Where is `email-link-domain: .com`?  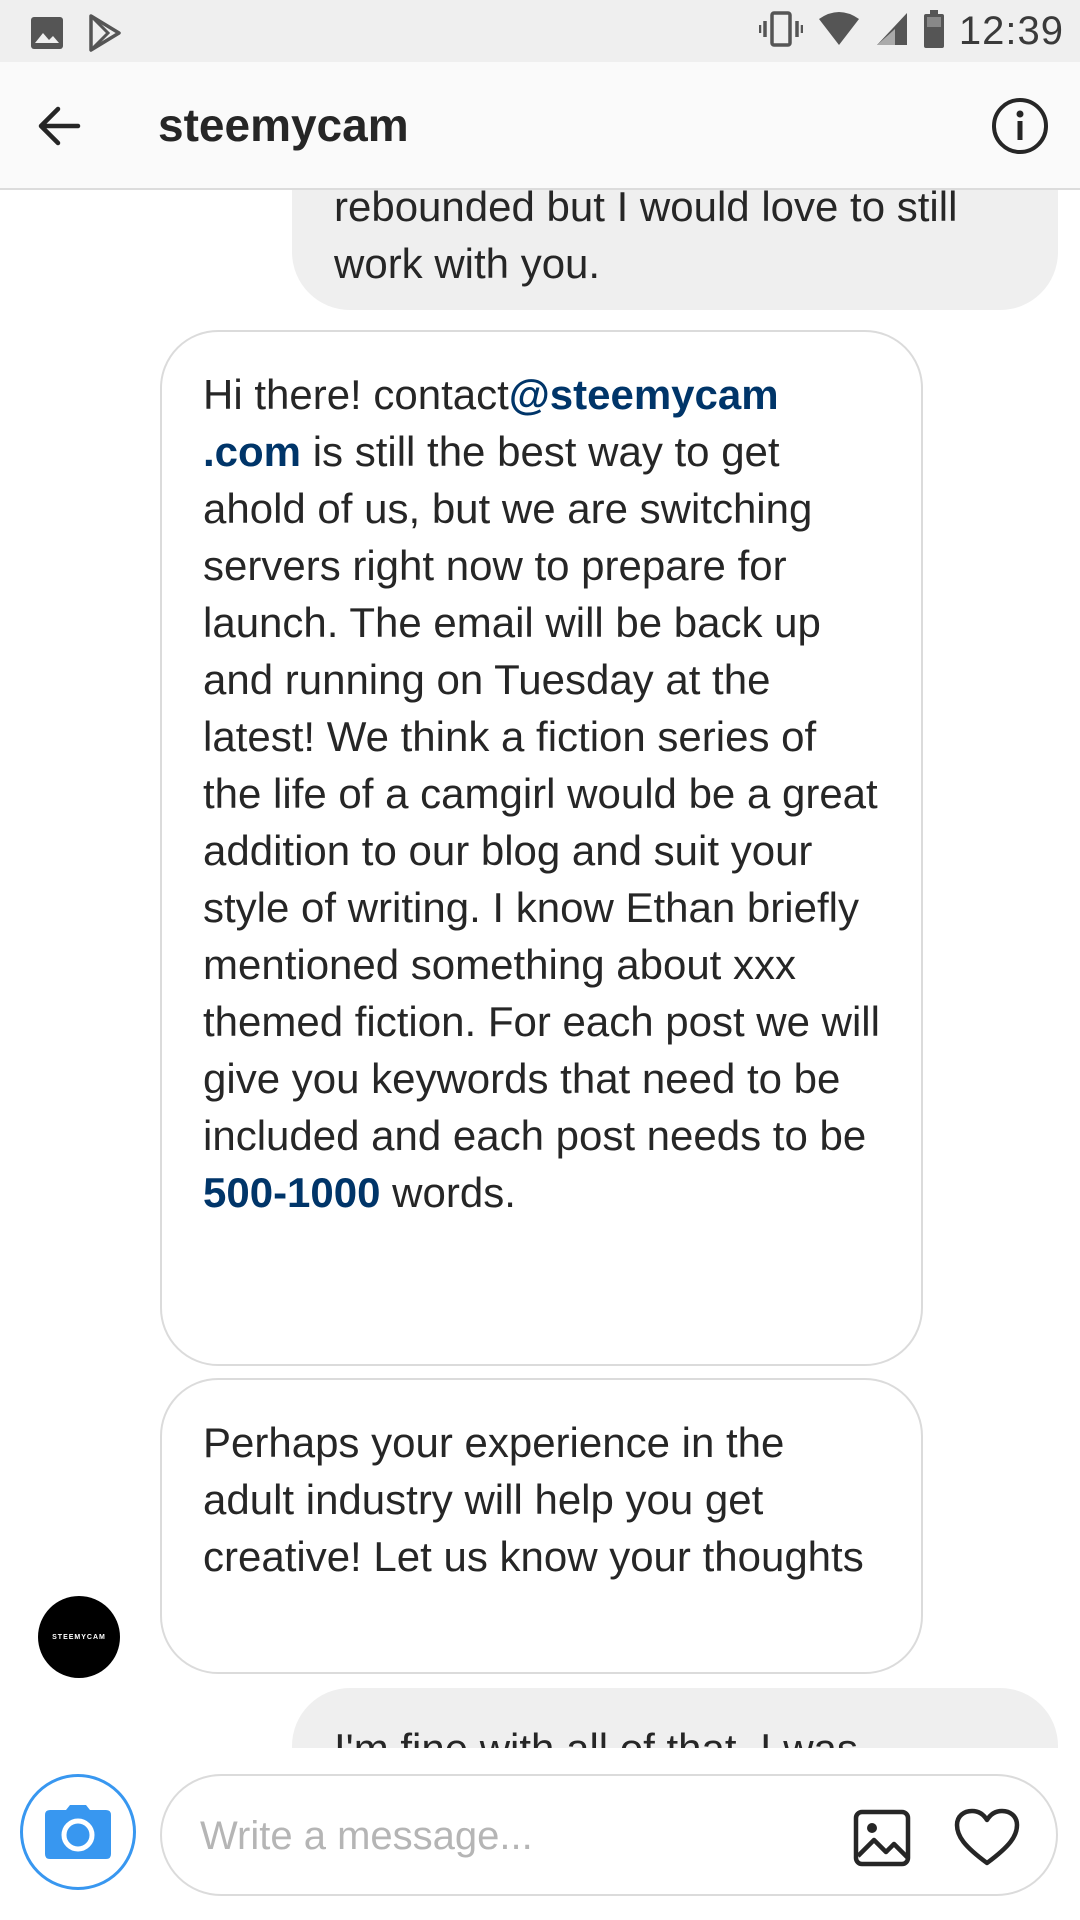 email-link-domain: .com is located at coordinates (252, 451).